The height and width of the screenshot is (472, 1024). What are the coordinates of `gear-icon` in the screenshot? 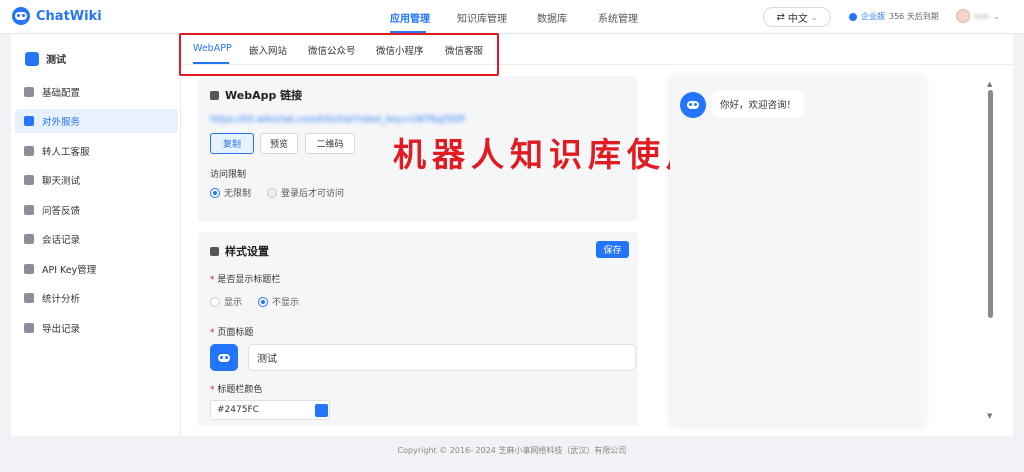 It's located at (29, 92).